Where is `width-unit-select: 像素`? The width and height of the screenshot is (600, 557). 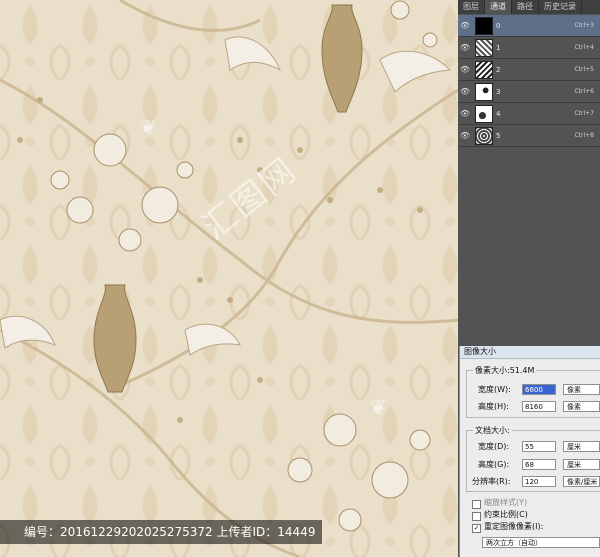 width-unit-select: 像素 is located at coordinates (581, 389).